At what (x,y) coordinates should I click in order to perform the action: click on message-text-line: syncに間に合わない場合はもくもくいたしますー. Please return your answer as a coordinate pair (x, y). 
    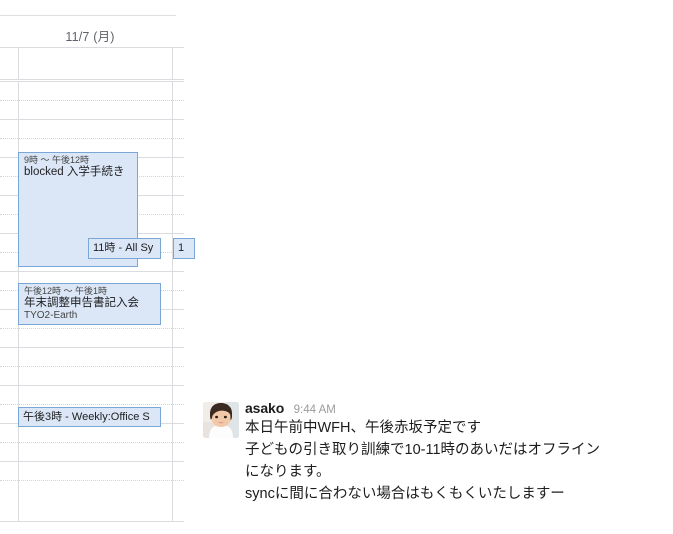
    Looking at the image, I should click on (405, 494).